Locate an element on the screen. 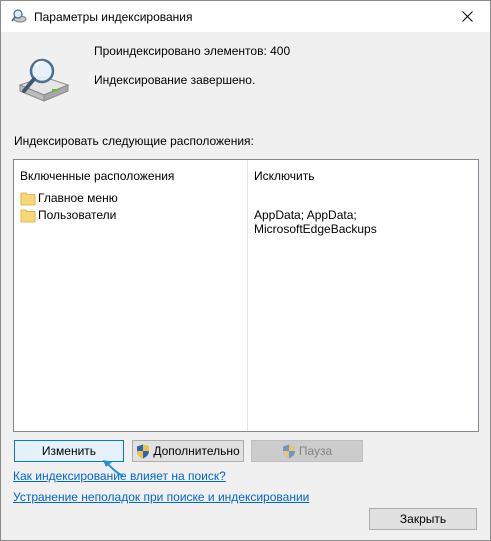 The width and height of the screenshot is (491, 541). indexing-drive-magnifier-icon is located at coordinates (44, 80).